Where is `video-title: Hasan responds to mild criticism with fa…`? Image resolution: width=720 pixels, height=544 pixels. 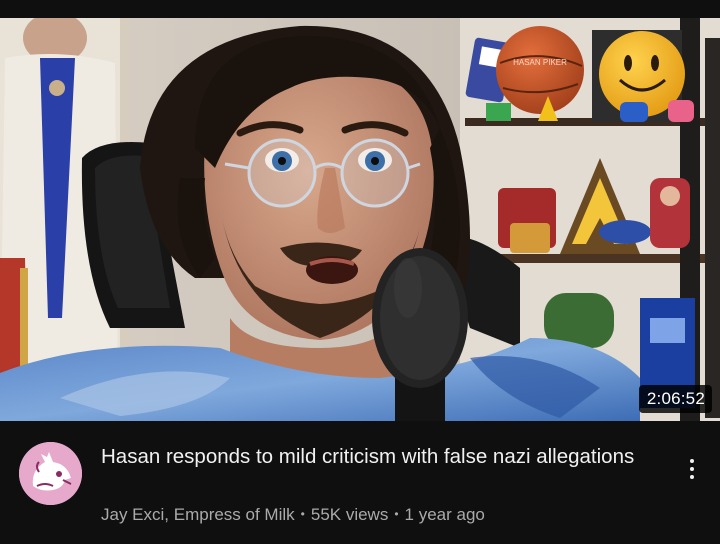 video-title: Hasan responds to mild criticism with fa… is located at coordinates (371, 456).